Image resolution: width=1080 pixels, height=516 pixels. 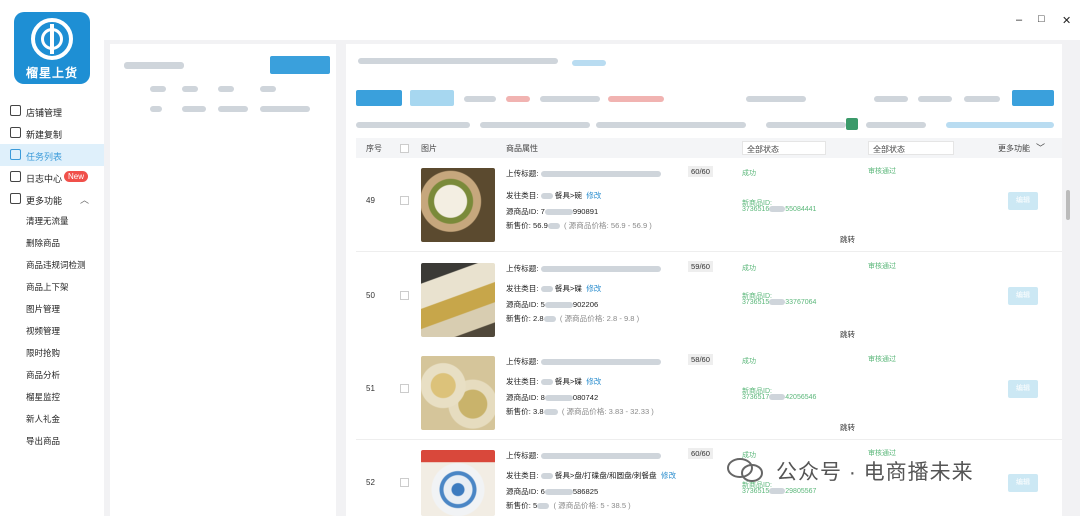 I want to click on sub-item-flash-sale: 限时抢购, so click(x=43, y=353).